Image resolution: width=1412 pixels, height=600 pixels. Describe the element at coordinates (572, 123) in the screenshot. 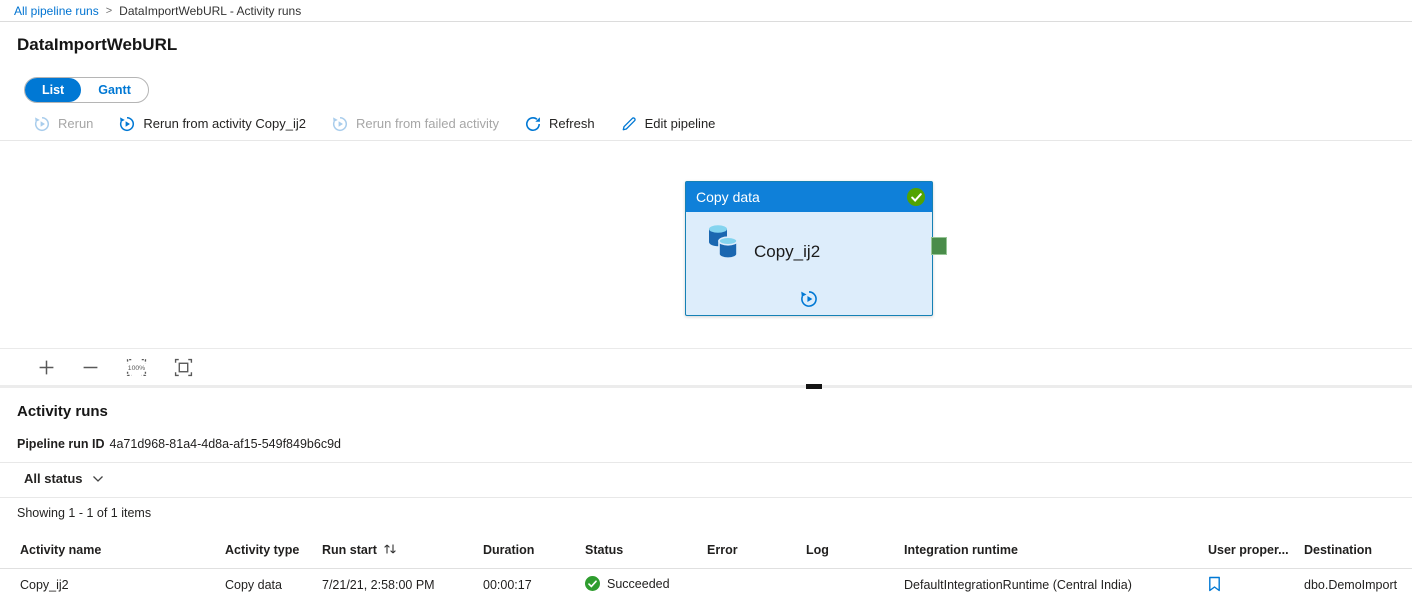

I see `refresh-label: Refresh` at that location.